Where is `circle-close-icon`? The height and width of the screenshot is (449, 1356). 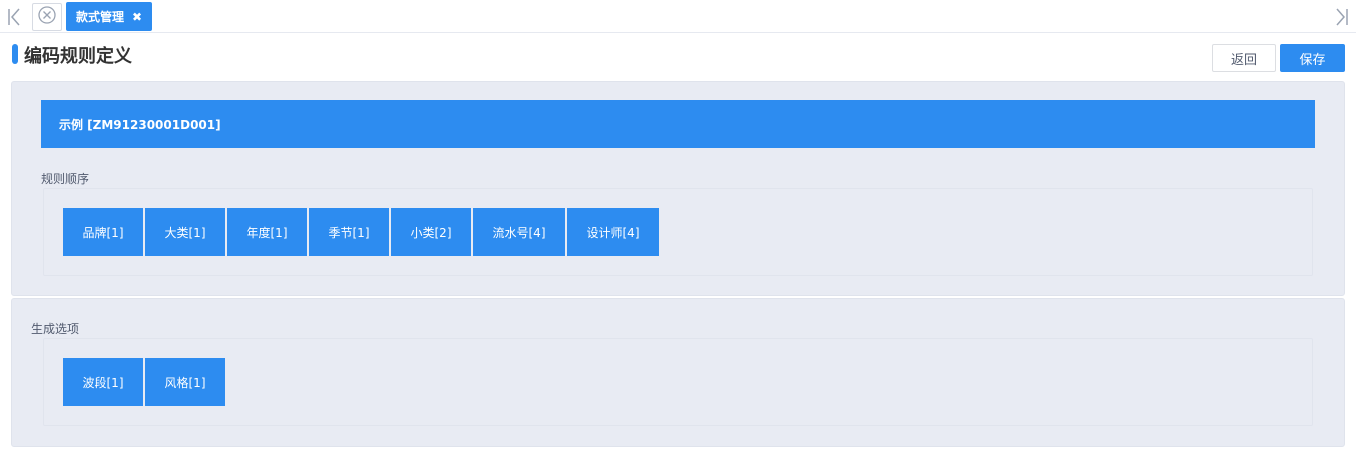
circle-close-icon is located at coordinates (47, 17).